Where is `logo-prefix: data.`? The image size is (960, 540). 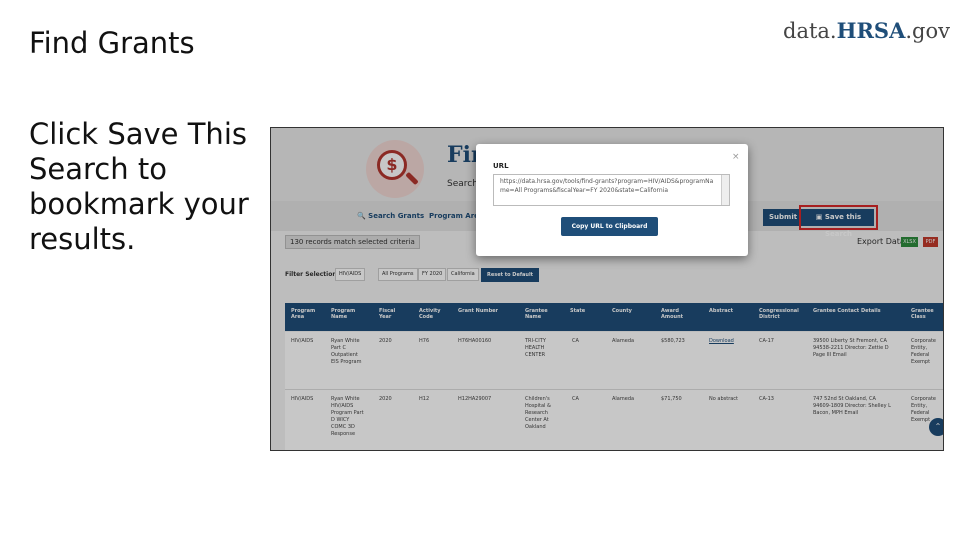 logo-prefix: data. is located at coordinates (810, 31).